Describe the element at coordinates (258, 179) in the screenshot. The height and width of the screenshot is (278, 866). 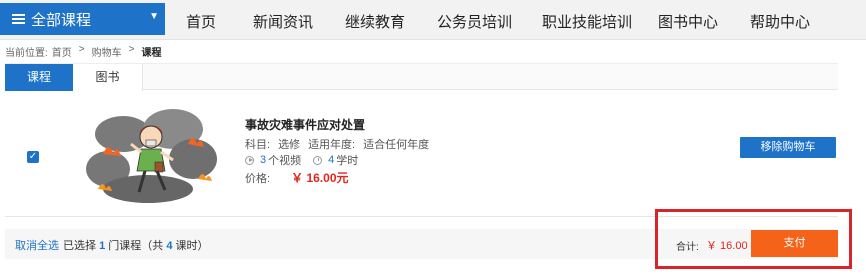
I see `price-label: 价格:` at that location.